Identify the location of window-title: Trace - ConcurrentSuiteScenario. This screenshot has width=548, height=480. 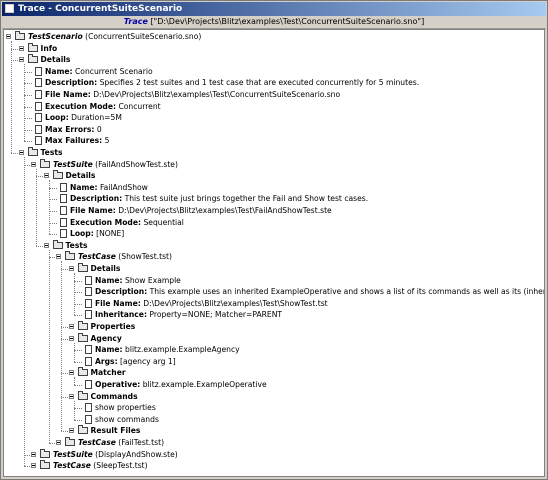
(100, 9).